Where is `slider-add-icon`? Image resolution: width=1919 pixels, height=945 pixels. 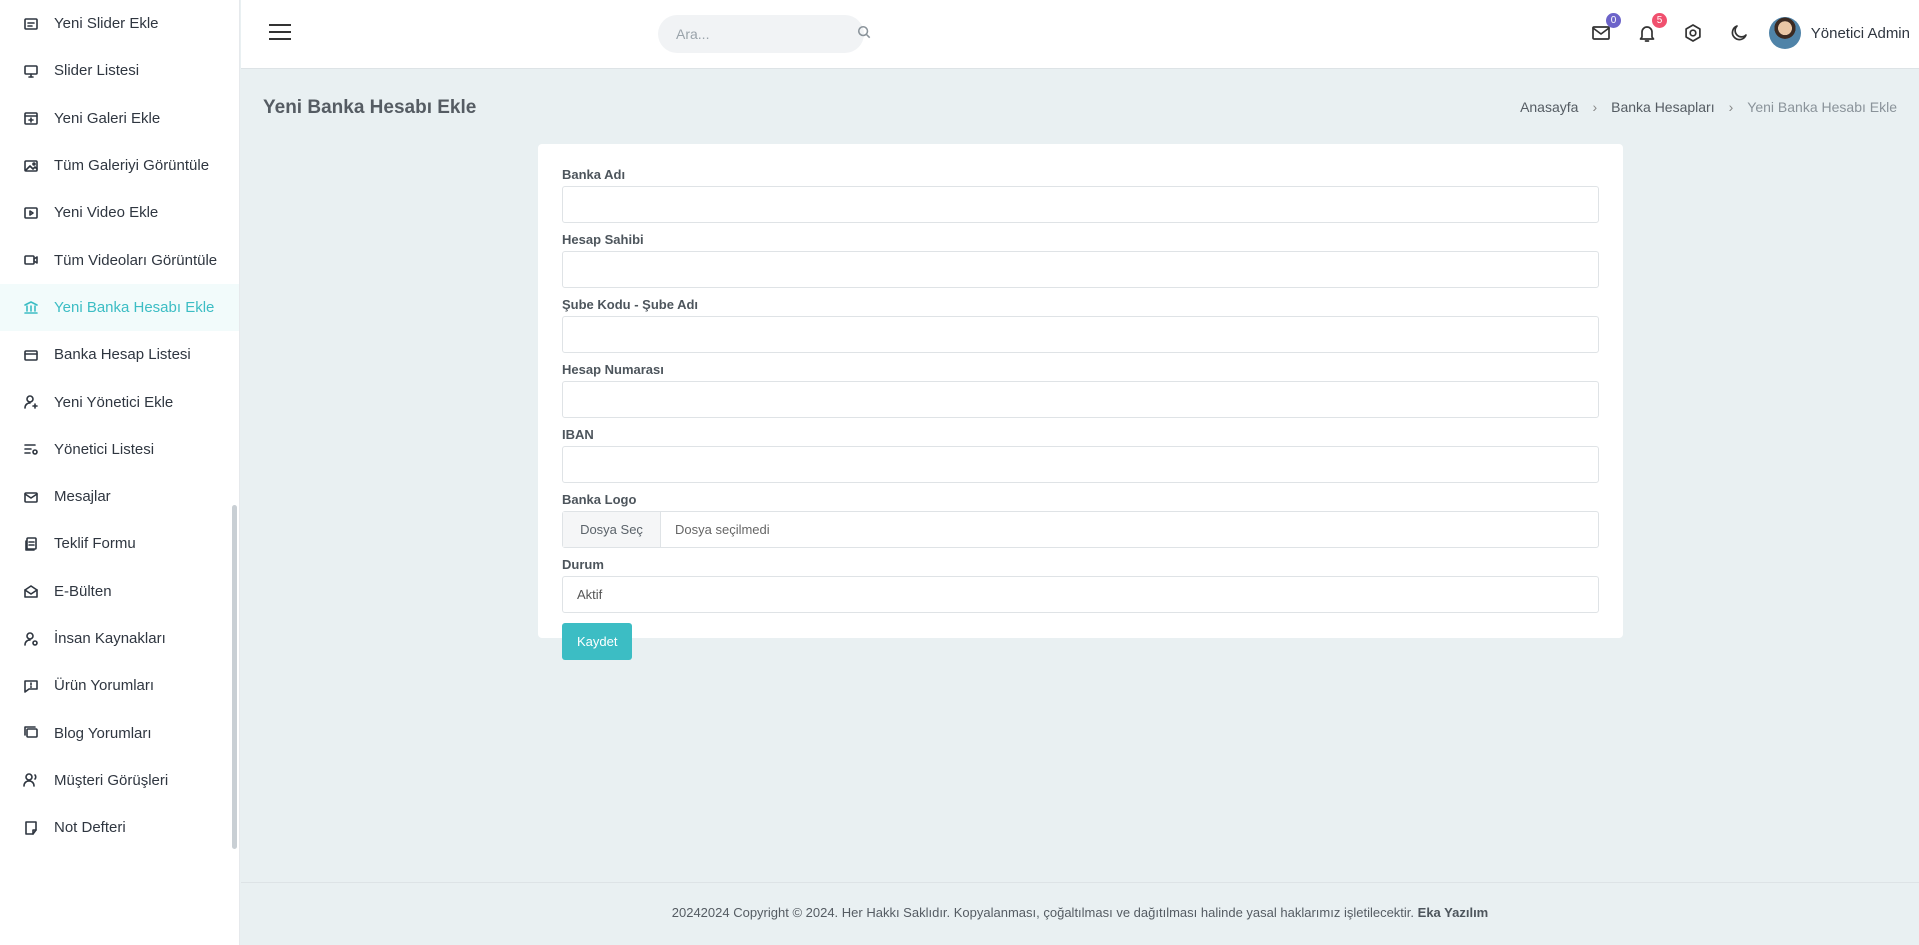
slider-add-icon is located at coordinates (31, 24).